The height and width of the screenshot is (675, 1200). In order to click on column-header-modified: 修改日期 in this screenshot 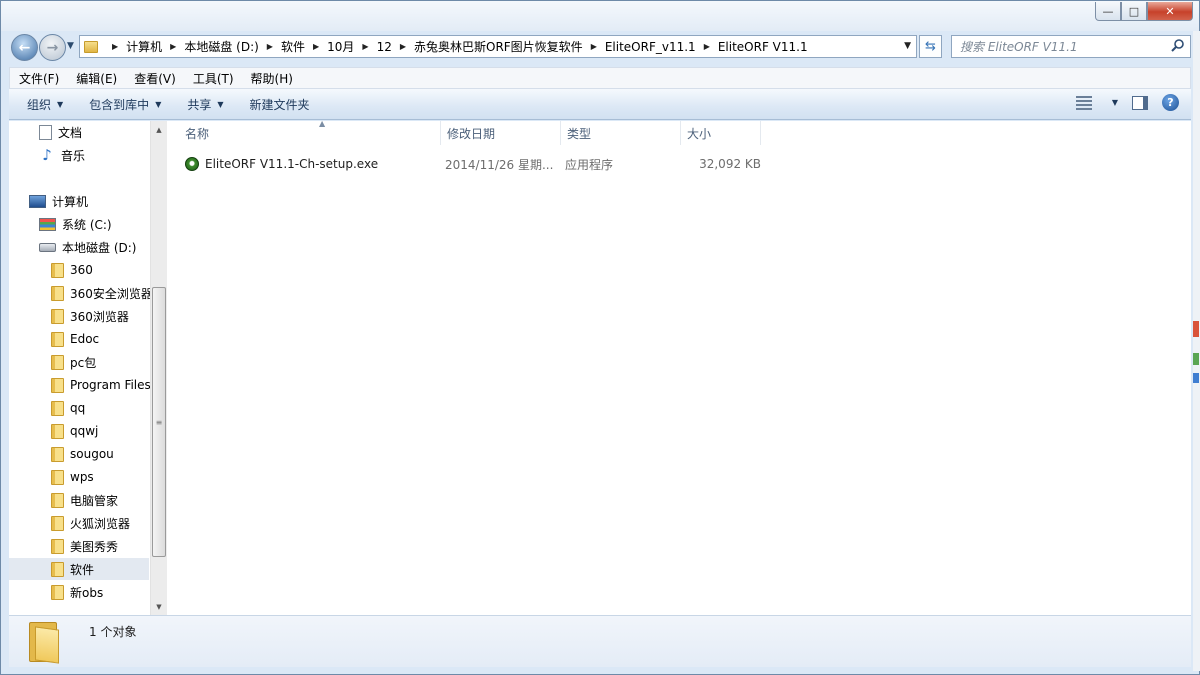, I will do `click(501, 133)`.